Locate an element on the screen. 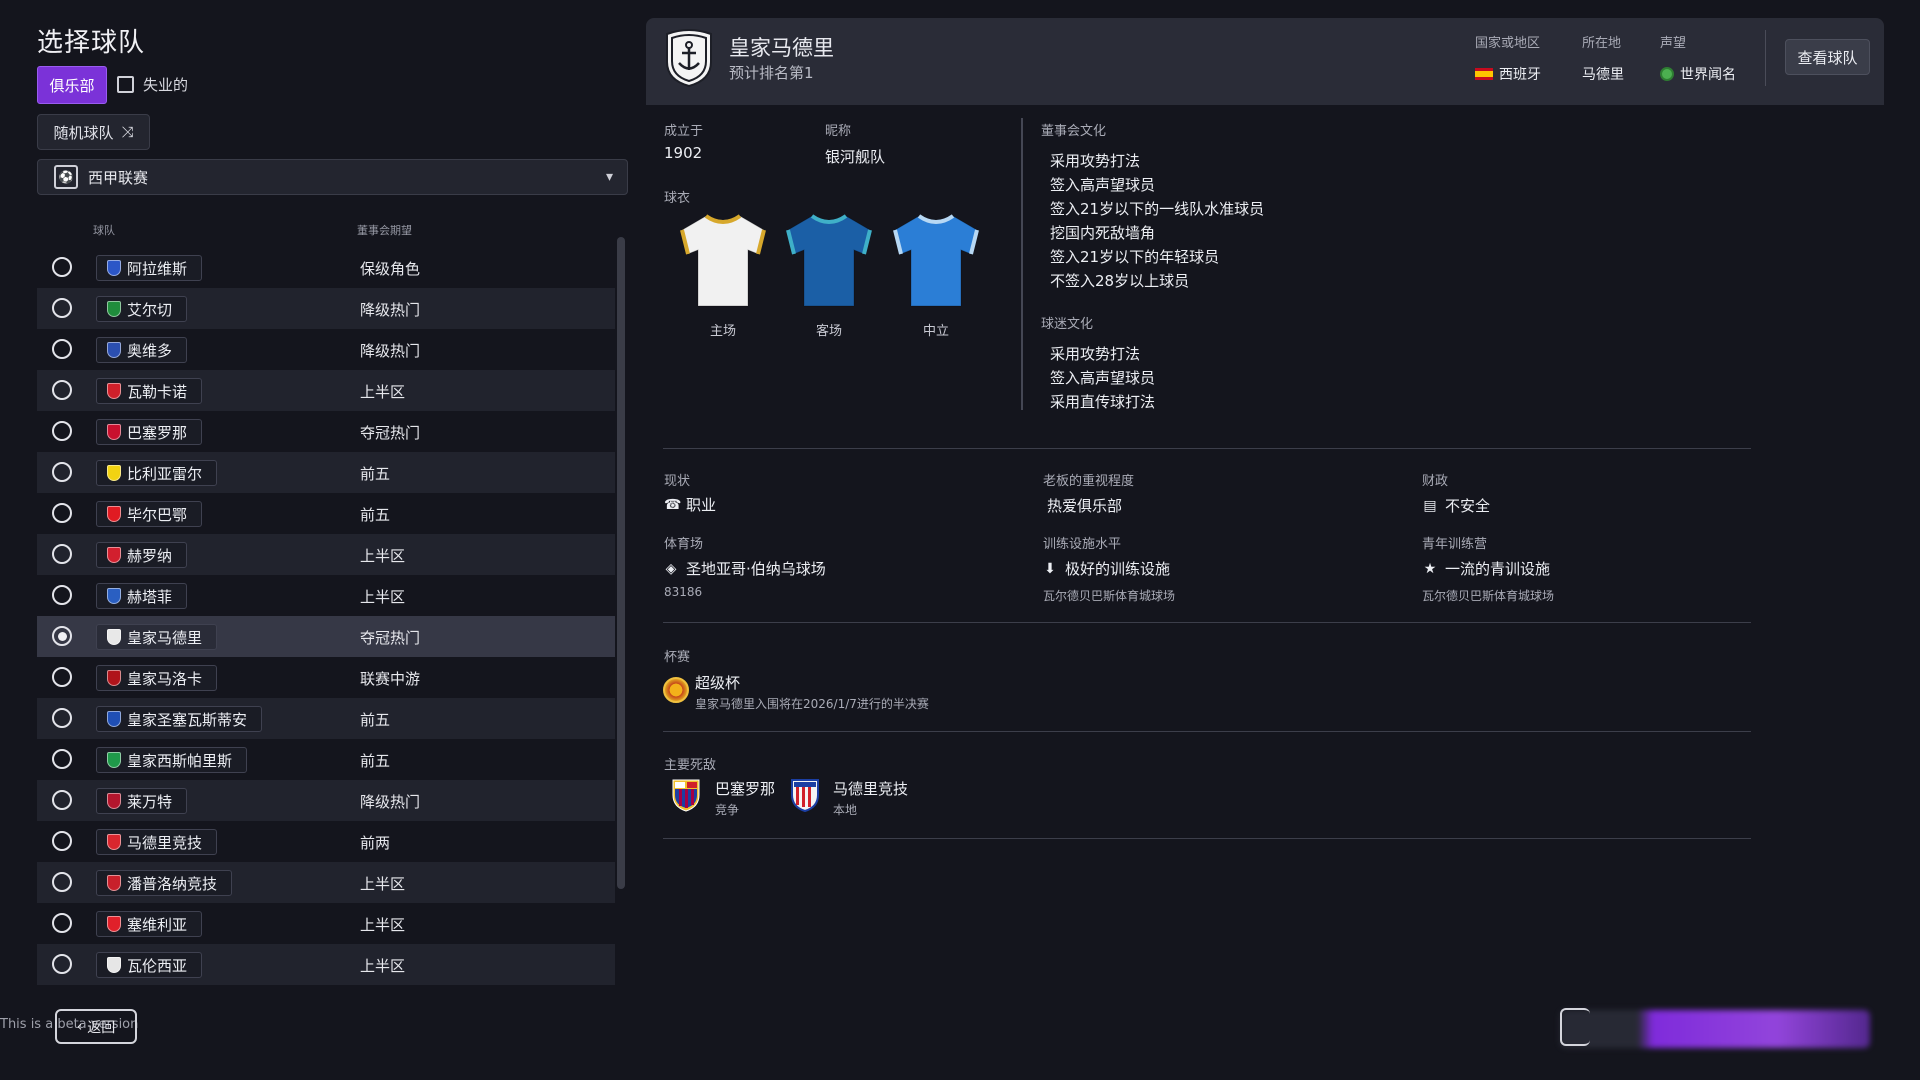 This screenshot has width=1920, height=1080. team-row: 瓦伦西亚 上半区 is located at coordinates (326, 964).